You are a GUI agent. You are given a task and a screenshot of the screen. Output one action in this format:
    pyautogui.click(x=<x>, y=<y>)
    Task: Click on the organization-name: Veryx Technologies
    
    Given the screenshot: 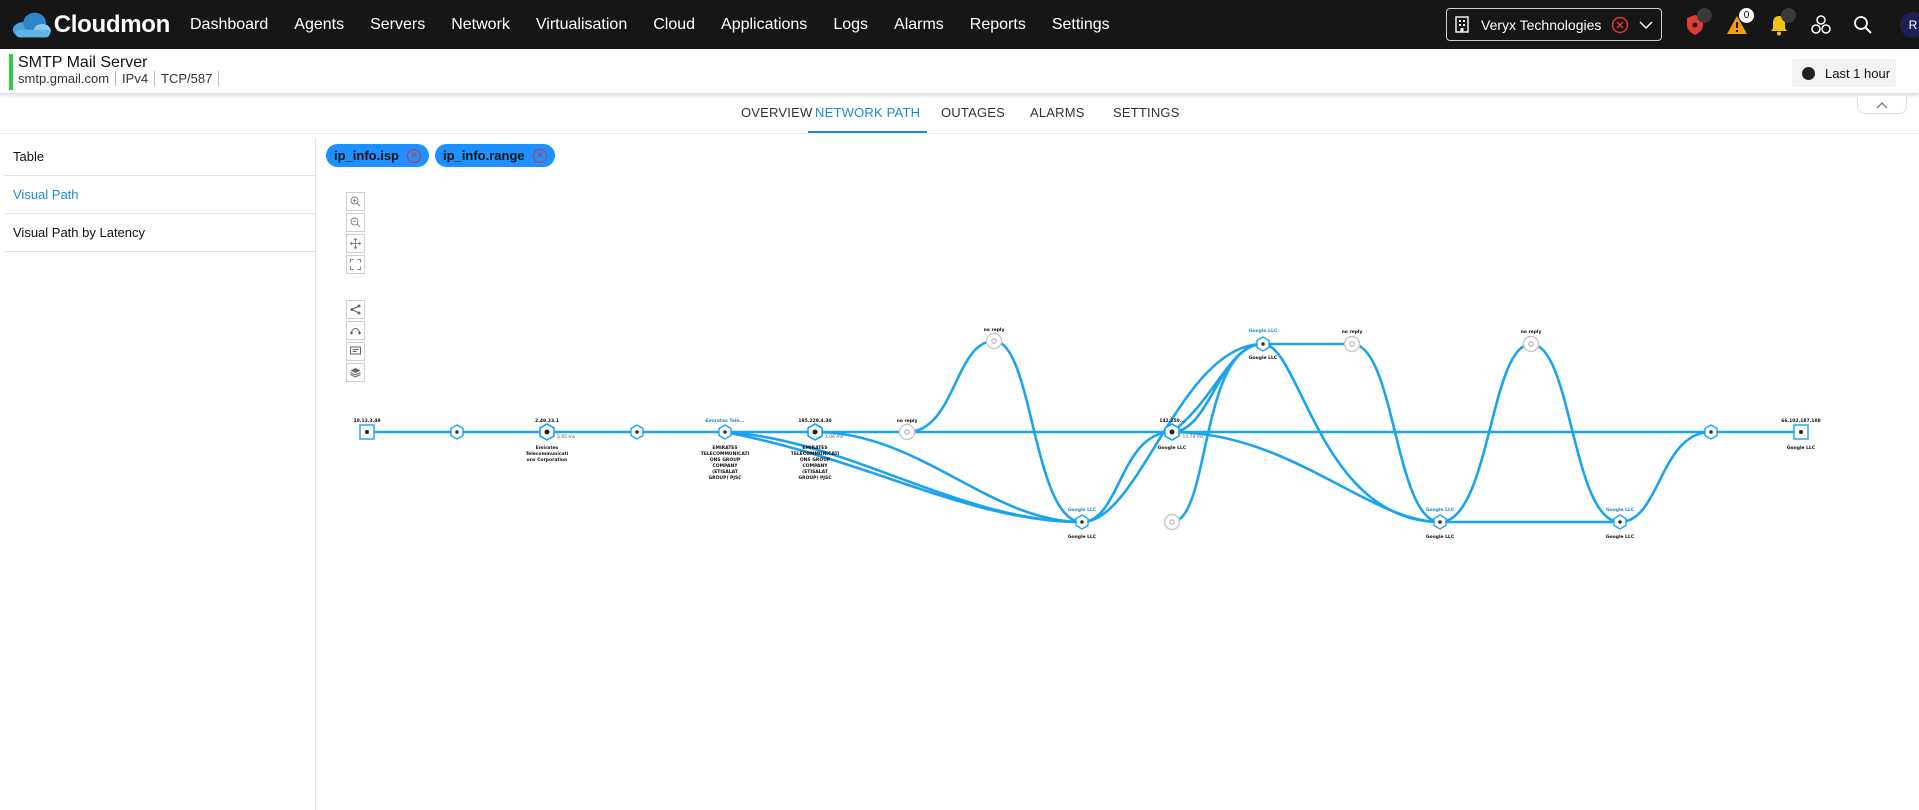 What is the action you would take?
    pyautogui.click(x=1541, y=24)
    